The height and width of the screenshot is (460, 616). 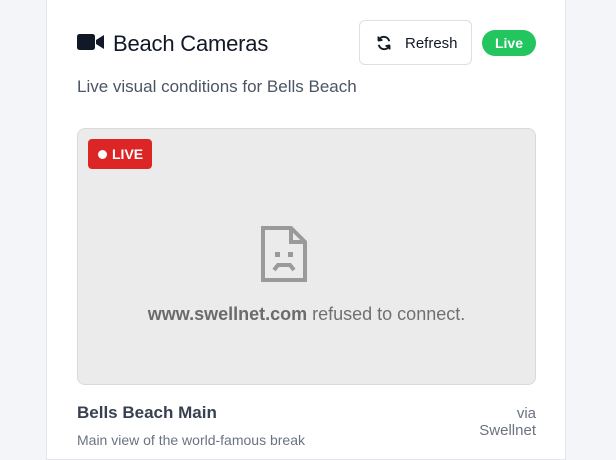 I want to click on camera-description: Main view of the world-famous break, so click(x=191, y=440).